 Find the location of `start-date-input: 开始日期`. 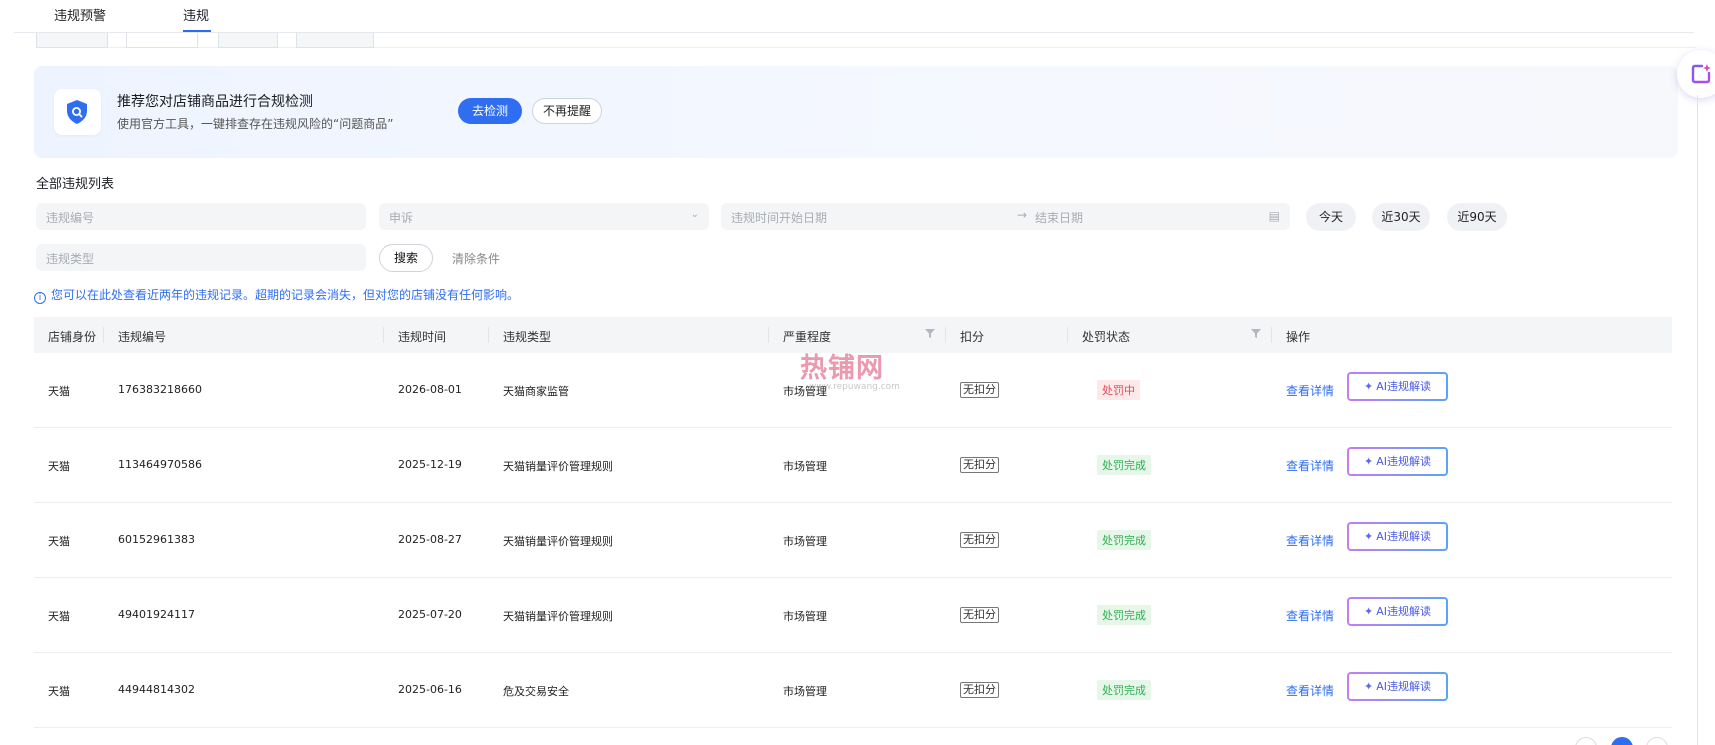

start-date-input: 开始日期 is located at coordinates (803, 217).